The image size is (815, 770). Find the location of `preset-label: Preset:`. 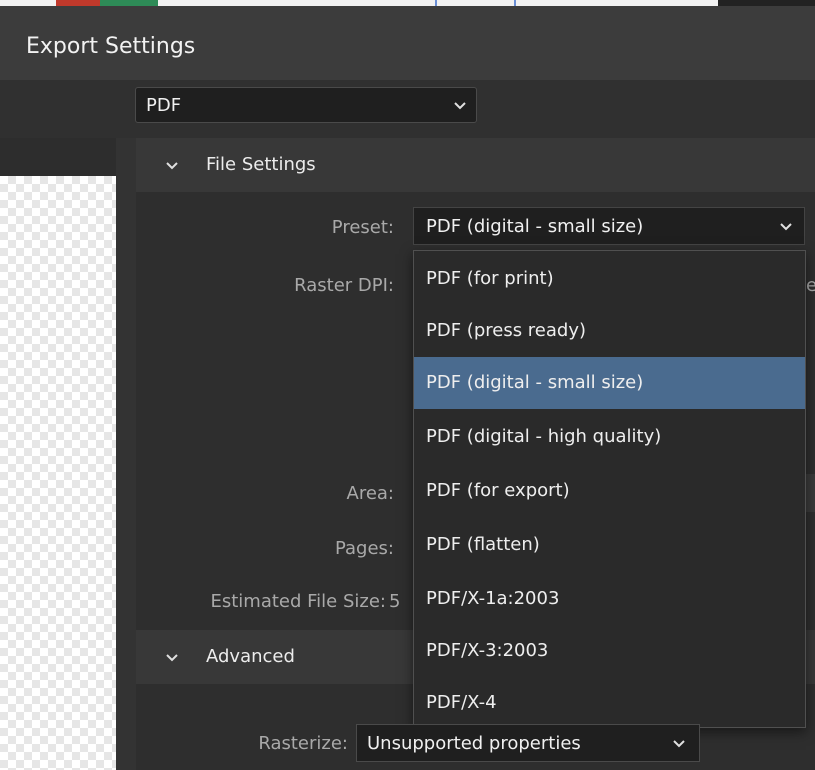

preset-label: Preset: is located at coordinates (362, 227).